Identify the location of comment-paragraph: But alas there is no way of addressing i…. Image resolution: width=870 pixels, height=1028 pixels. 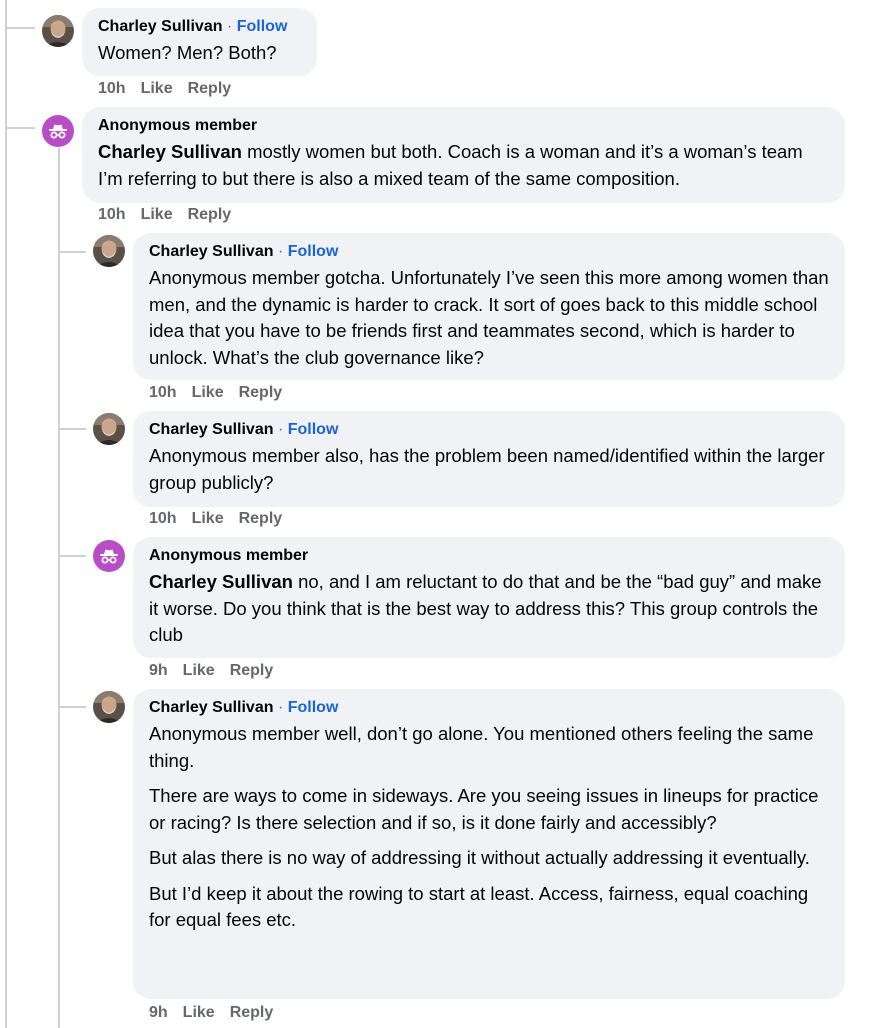
(489, 858).